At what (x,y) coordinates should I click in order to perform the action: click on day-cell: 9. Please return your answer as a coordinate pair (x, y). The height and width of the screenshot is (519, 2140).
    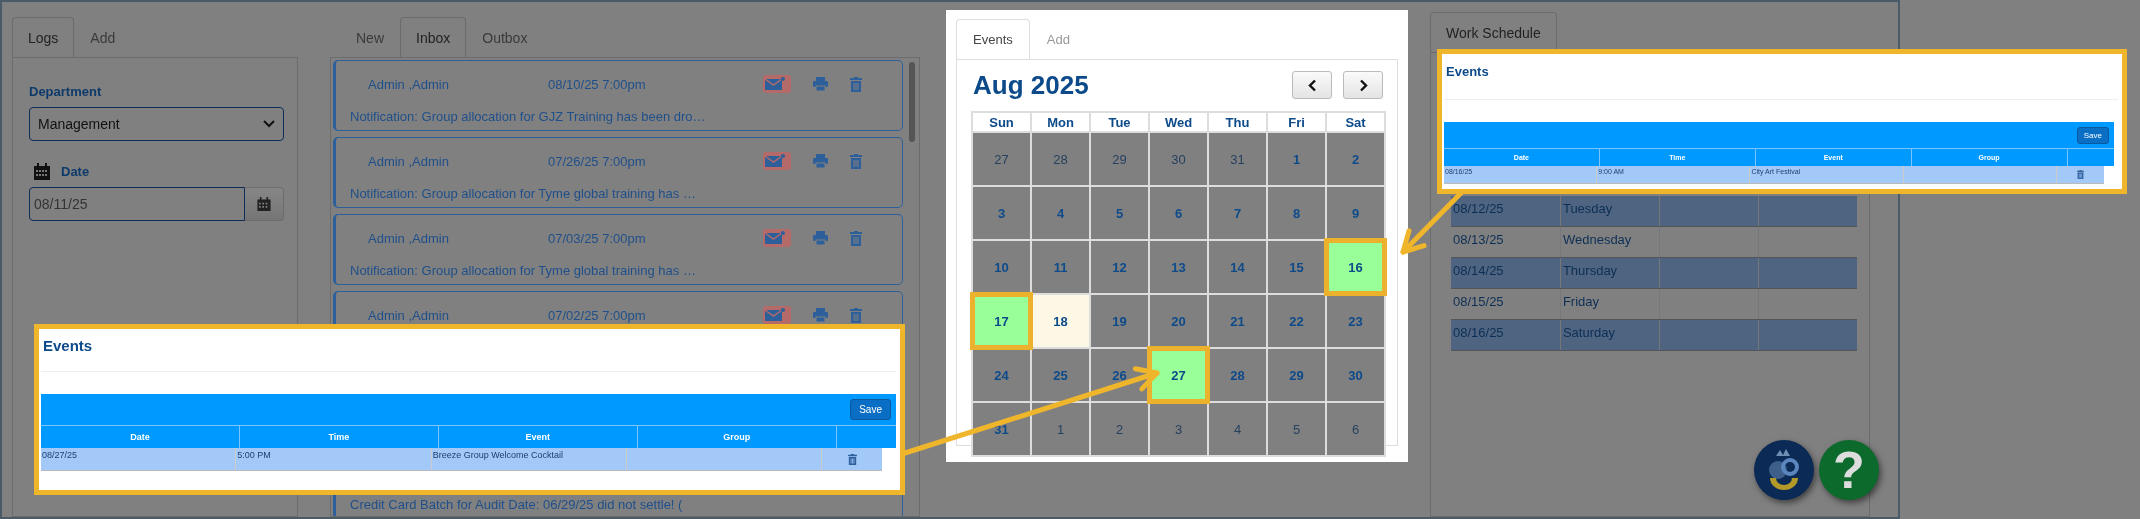
    Looking at the image, I should click on (1355, 213).